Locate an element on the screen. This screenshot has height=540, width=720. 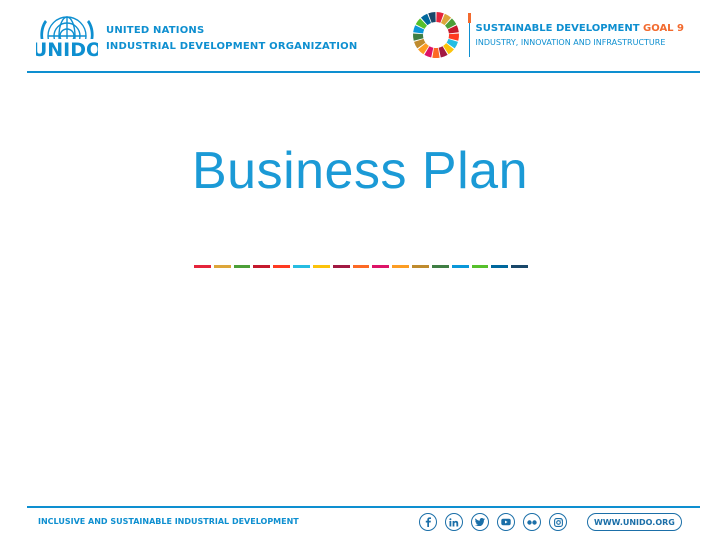
sdg-separator is located at coordinates (469, 35).